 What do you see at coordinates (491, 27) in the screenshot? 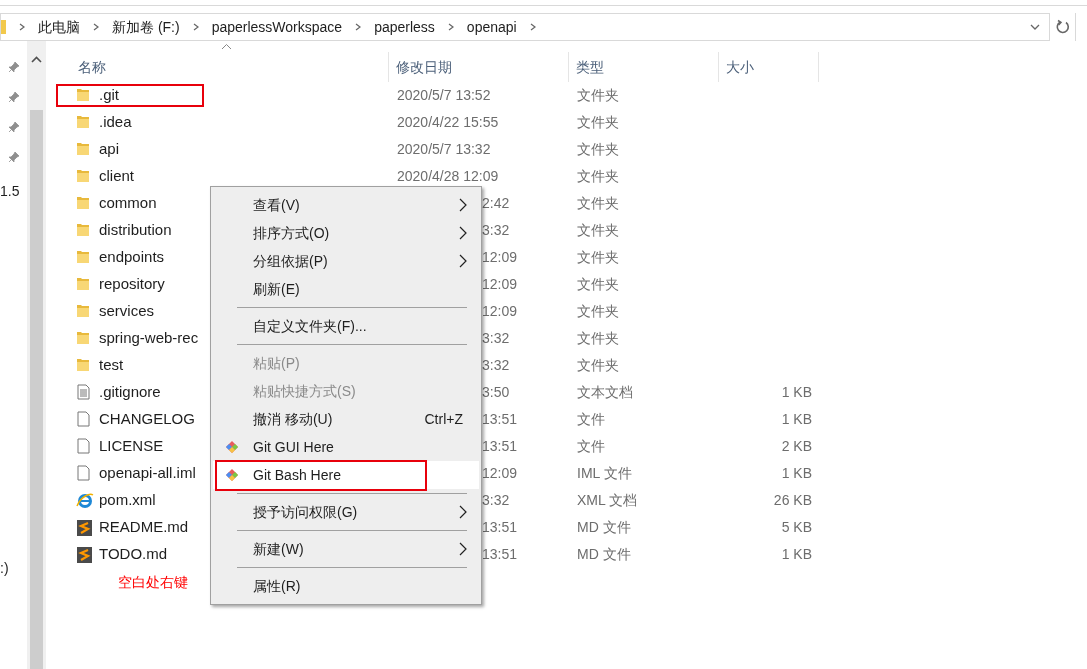
I see `breadcrumb-item: openapi` at bounding box center [491, 27].